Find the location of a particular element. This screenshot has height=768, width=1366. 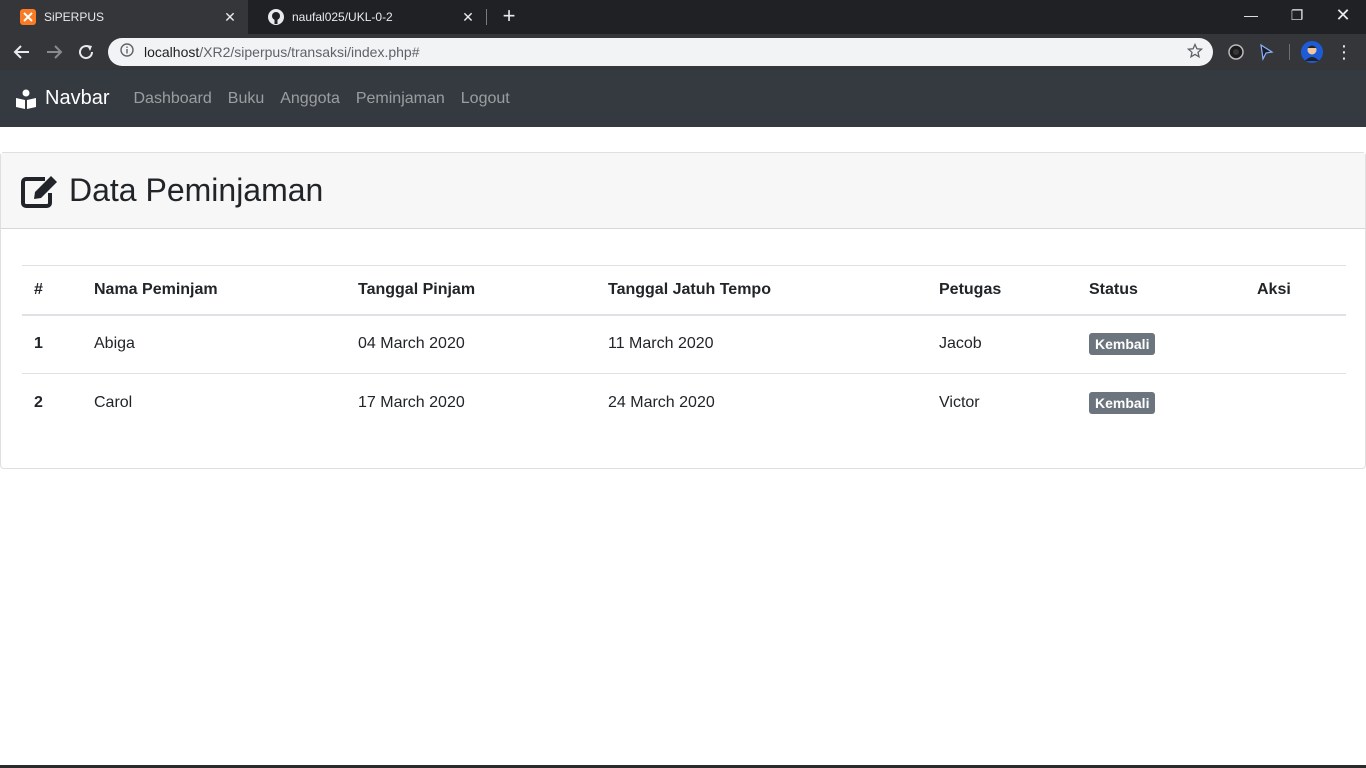

url-host: localhost is located at coordinates (172, 52).